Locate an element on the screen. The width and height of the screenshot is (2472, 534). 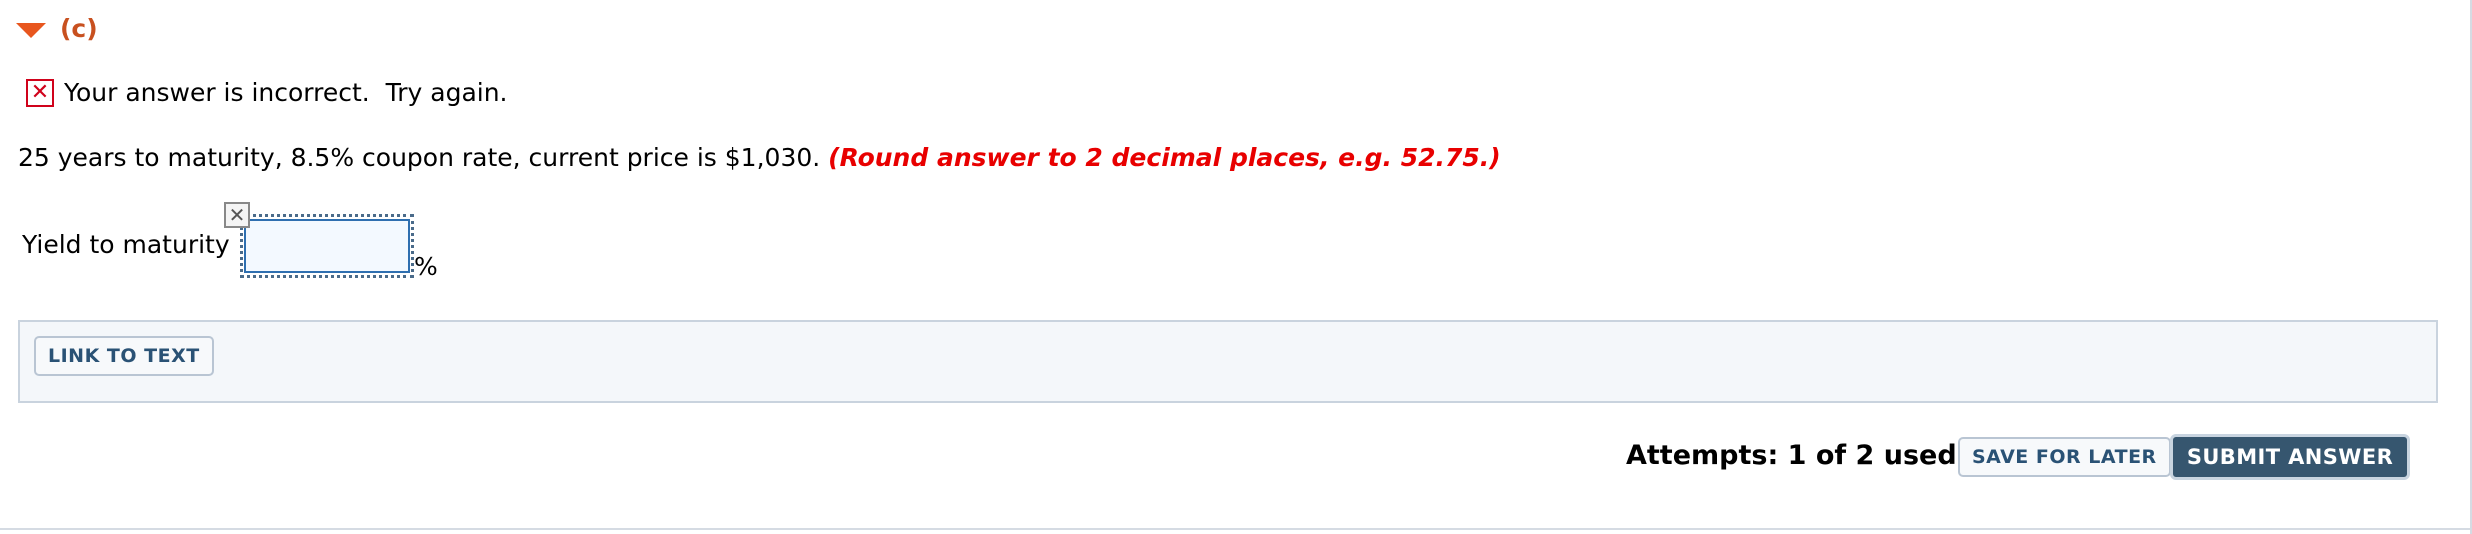
answer-label: Yield to maturity is located at coordinates (126, 244).